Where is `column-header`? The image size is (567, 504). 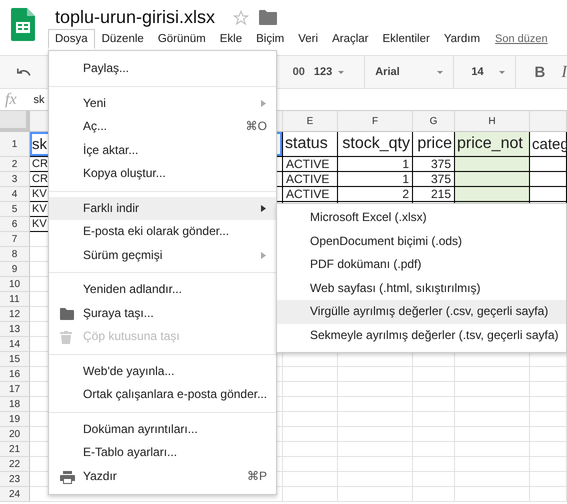
column-header is located at coordinates (548, 121).